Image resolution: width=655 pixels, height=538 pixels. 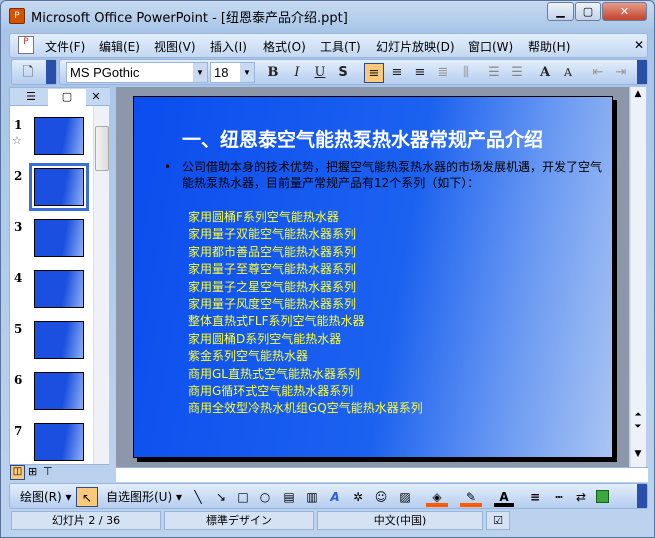 I want to click on numbering-icon: ☰, so click(x=494, y=73).